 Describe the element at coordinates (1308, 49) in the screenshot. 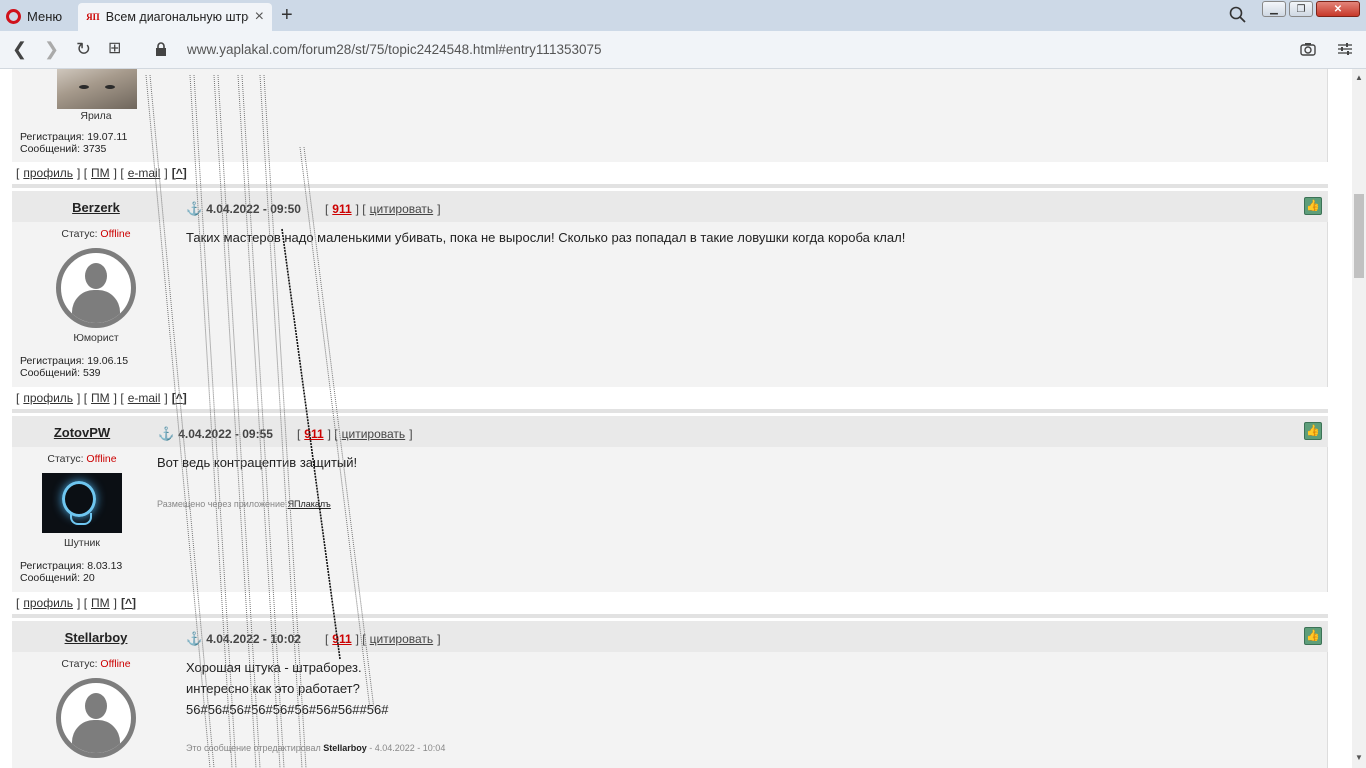

I see `camera-icon` at that location.